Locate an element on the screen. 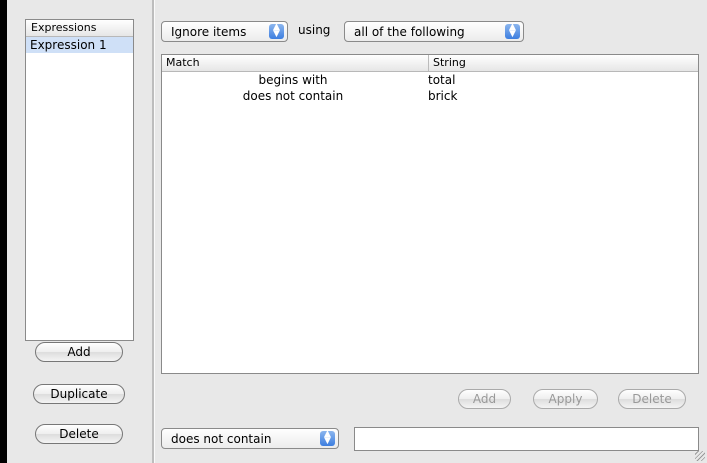  apply-button: Apply is located at coordinates (565, 399).